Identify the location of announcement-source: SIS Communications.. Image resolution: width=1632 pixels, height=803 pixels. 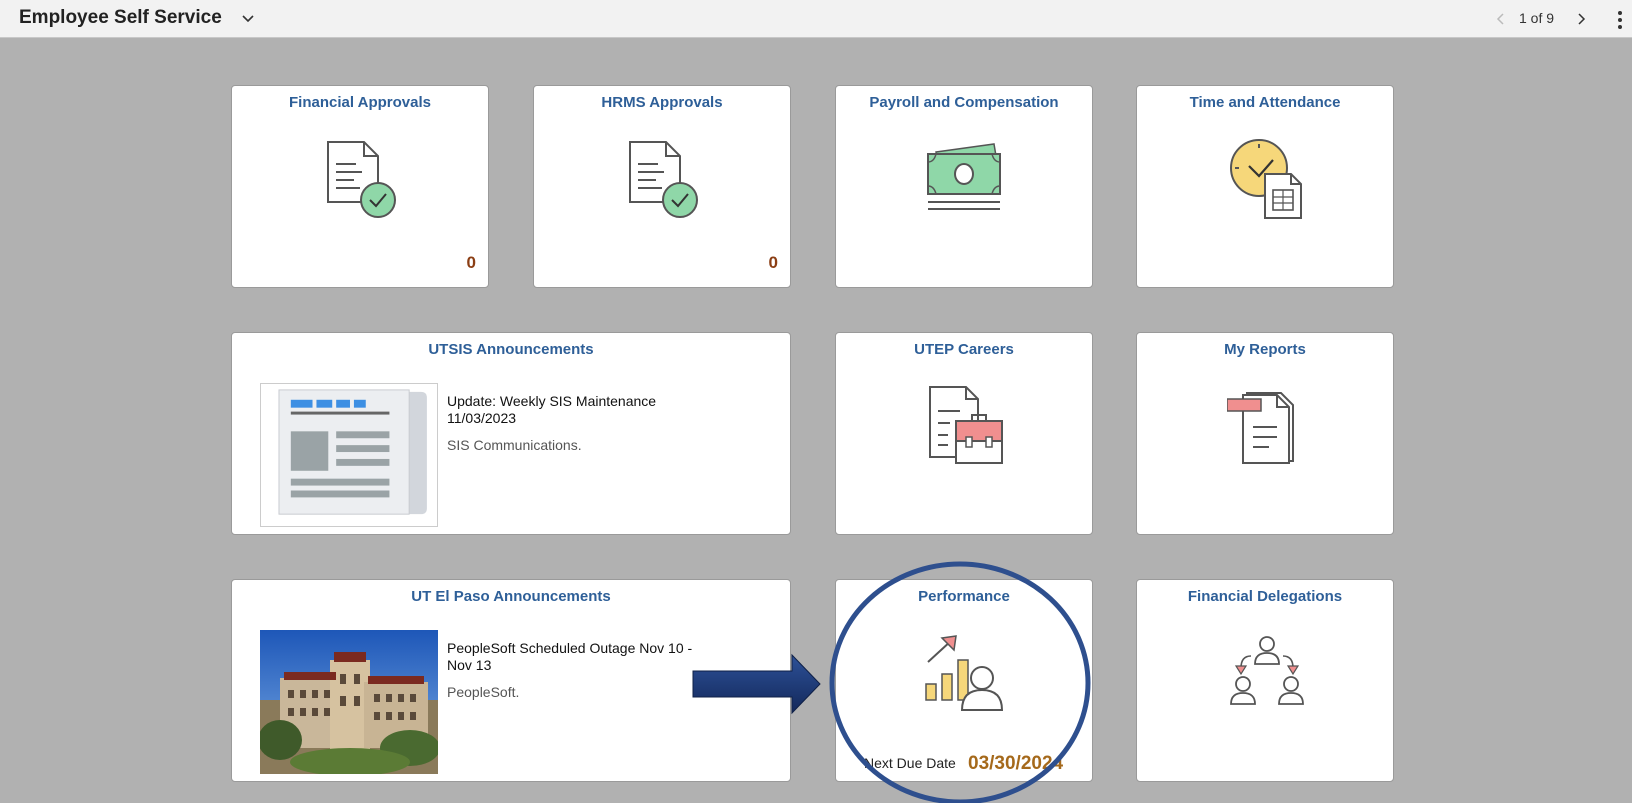
(514, 445).